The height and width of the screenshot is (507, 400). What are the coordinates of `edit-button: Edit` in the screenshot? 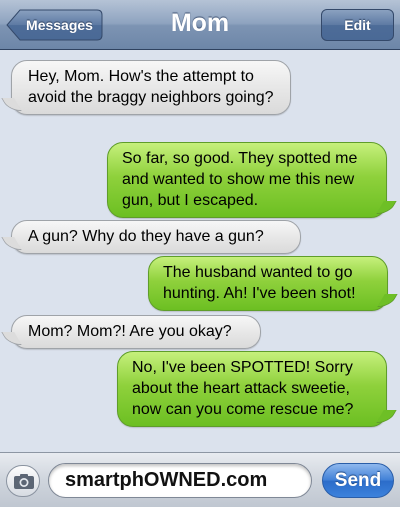 It's located at (357, 25).